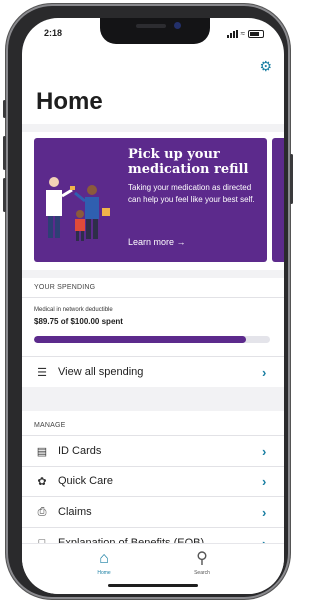 This screenshot has width=320, height=603. I want to click on quick-care-label: Quick Care, so click(86, 481).